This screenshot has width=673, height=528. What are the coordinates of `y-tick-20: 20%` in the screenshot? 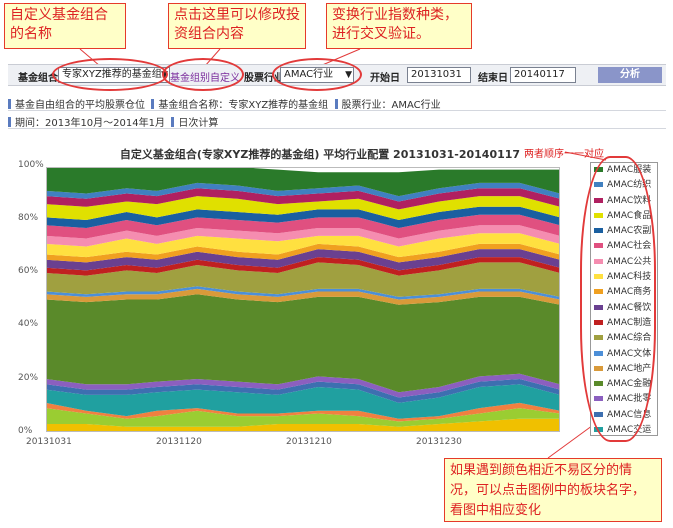 It's located at (28, 378).